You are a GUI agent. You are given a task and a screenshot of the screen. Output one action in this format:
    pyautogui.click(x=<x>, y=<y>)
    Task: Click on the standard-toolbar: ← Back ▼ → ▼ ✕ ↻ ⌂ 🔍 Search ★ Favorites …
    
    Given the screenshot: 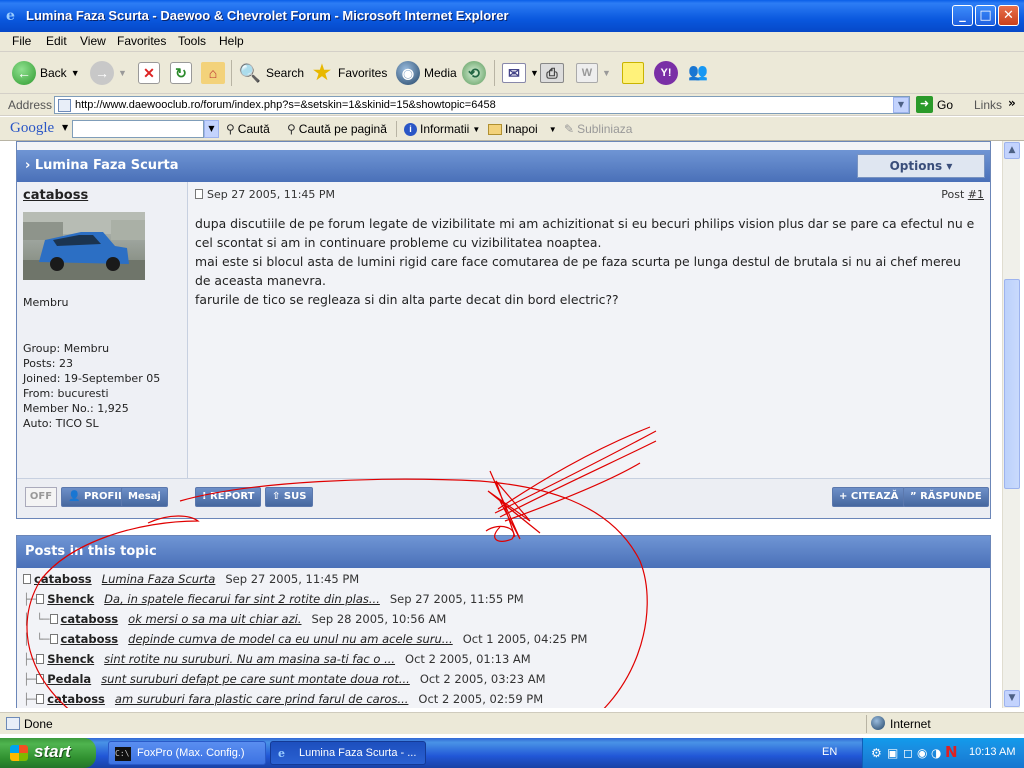 What is the action you would take?
    pyautogui.click(x=512, y=73)
    